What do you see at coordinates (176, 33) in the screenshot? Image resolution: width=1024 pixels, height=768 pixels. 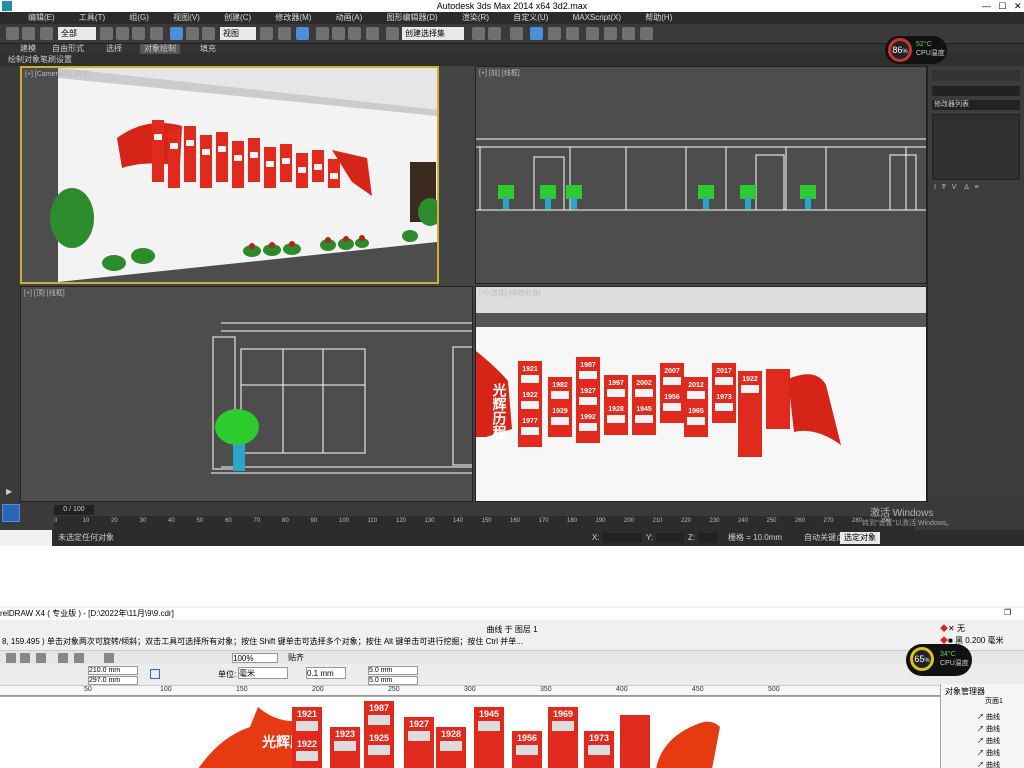 I see `move-icon` at bounding box center [176, 33].